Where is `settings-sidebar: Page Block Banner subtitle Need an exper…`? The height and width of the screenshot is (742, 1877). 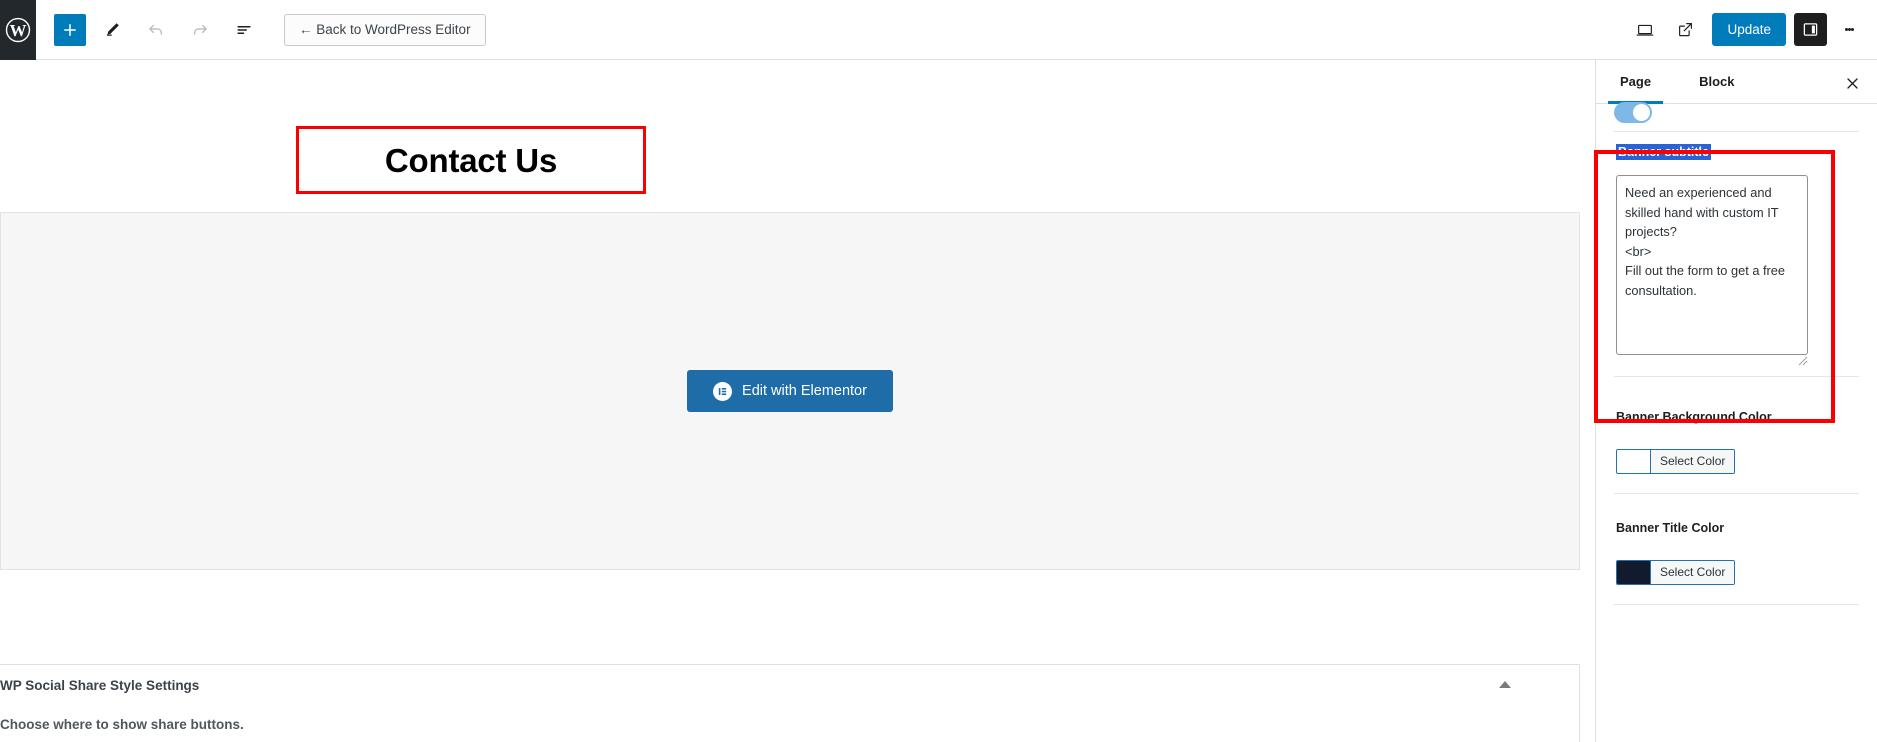
settings-sidebar: Page Block Banner subtitle Need an exper… is located at coordinates (1736, 401).